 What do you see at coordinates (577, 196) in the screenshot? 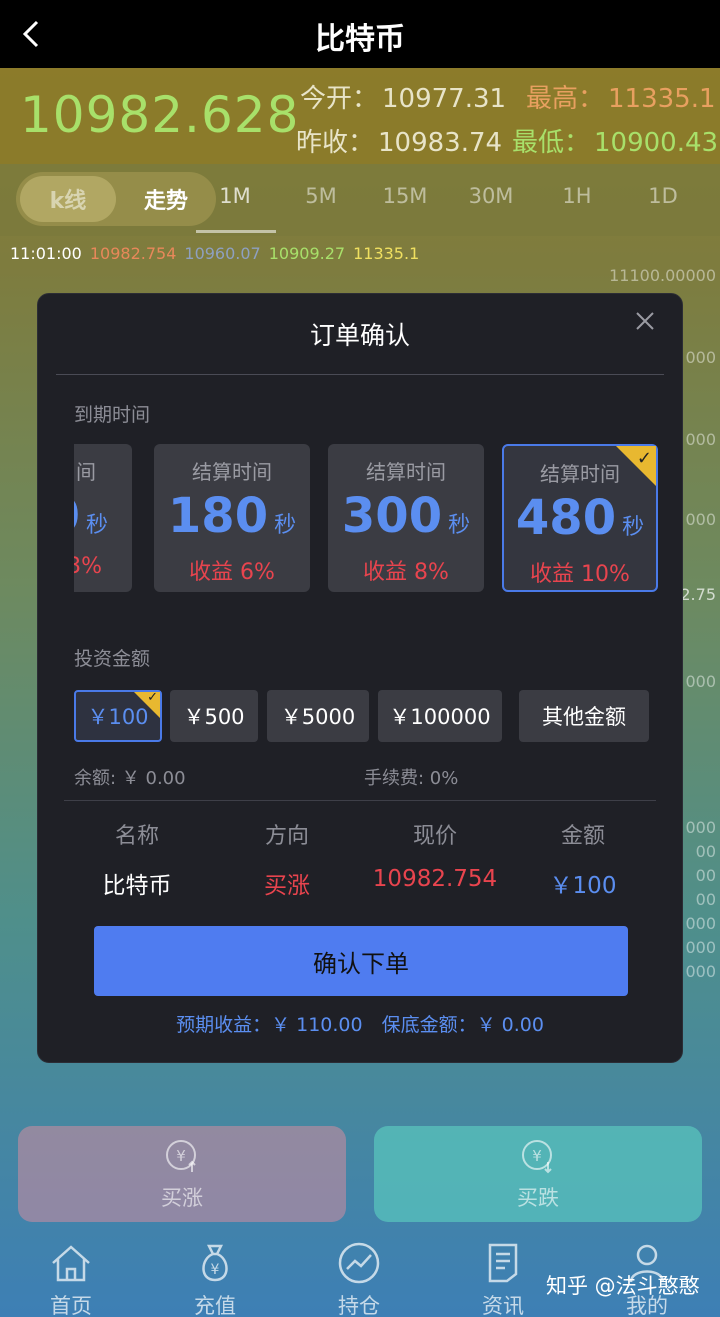
I see `tab-1h: 1H` at bounding box center [577, 196].